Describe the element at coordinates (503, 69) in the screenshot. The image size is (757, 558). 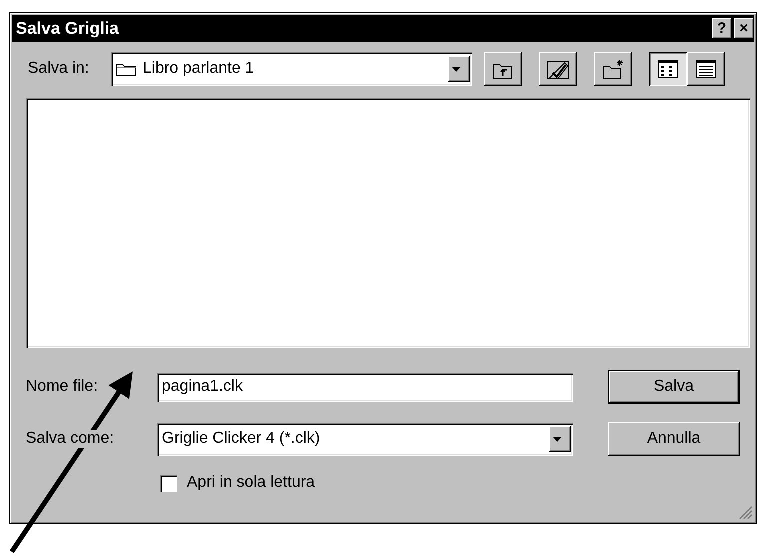
I see `up-folder-button` at that location.